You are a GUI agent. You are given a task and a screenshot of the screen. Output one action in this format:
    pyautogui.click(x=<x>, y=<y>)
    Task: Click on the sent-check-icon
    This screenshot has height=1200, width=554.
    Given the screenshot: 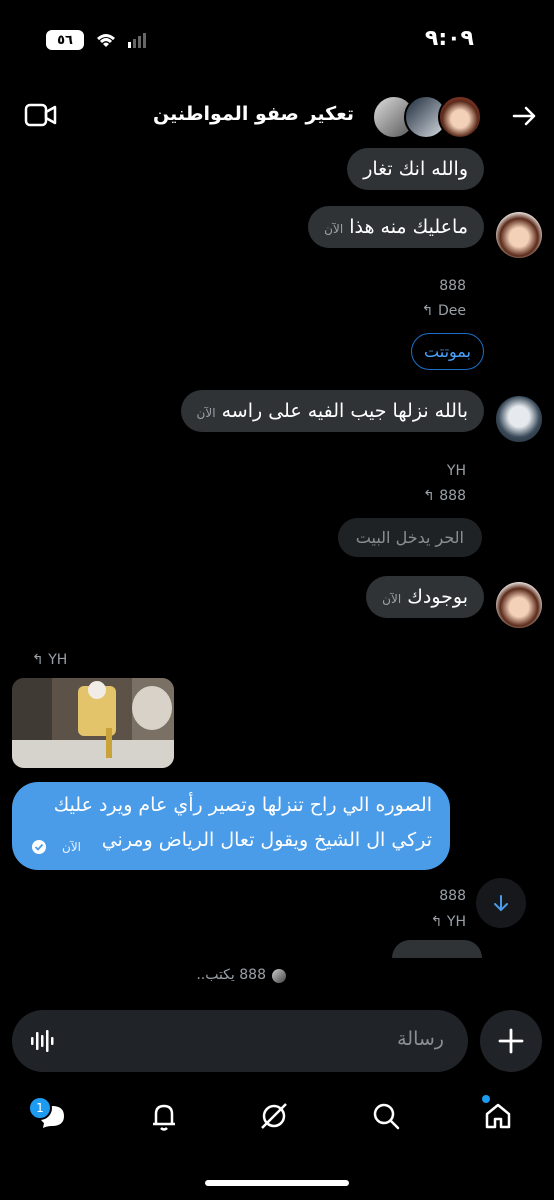 What is the action you would take?
    pyautogui.click(x=39, y=847)
    